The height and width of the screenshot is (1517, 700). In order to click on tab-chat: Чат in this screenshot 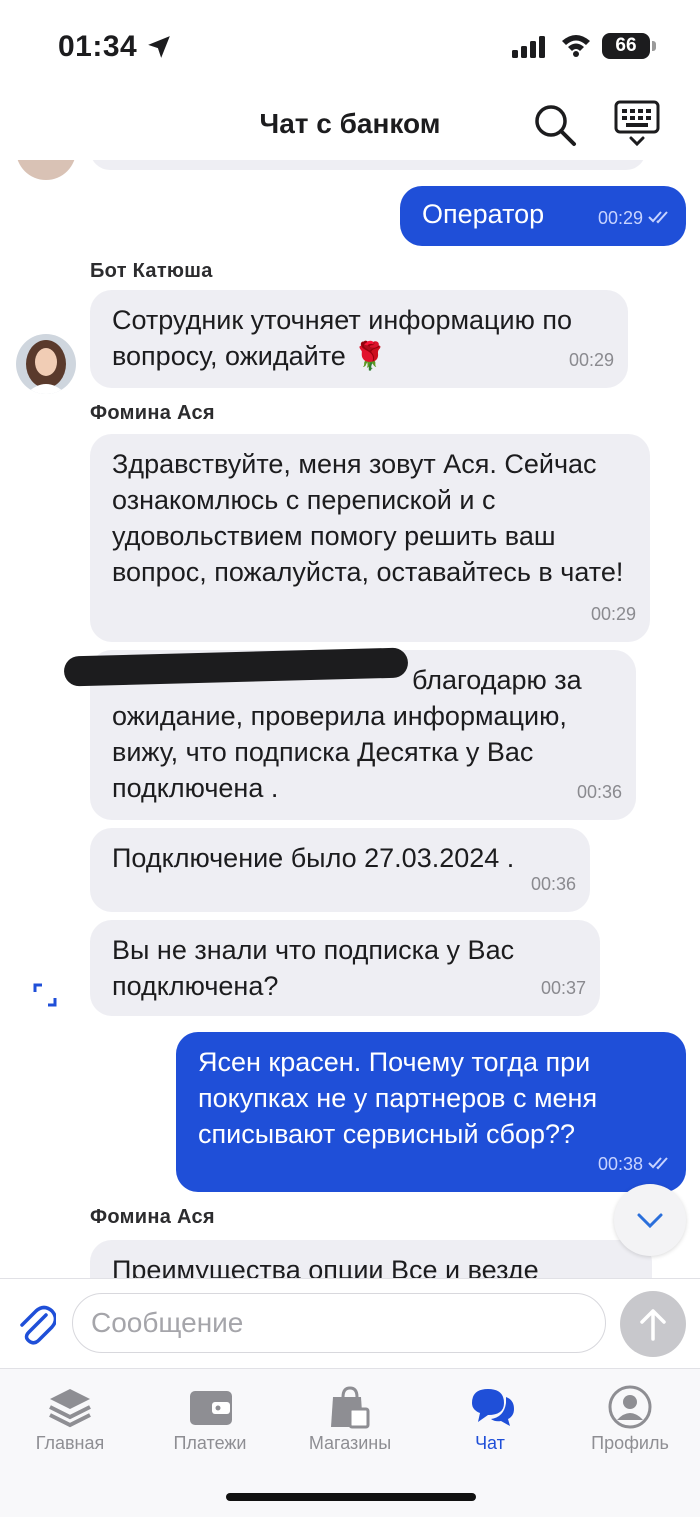, I will do `click(490, 1419)`.